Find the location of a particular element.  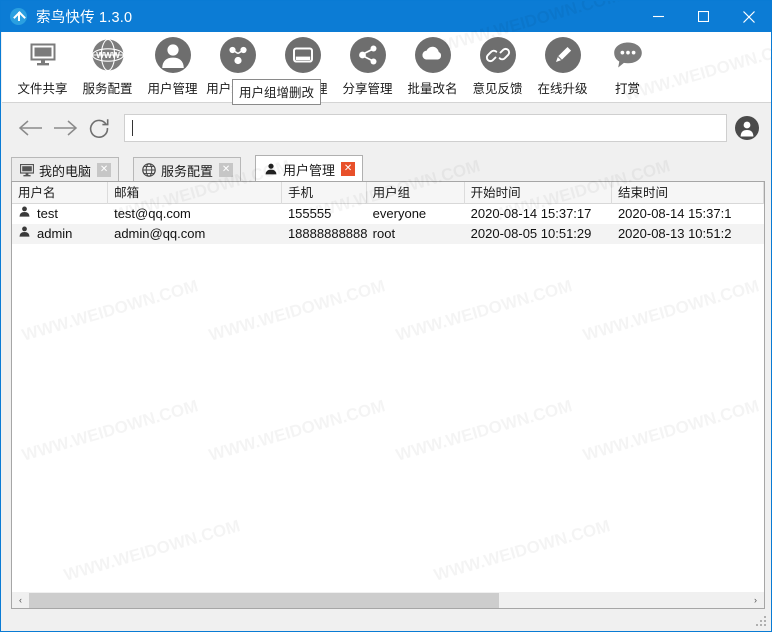

tab-bar: 我的电脑 ✕ 服务配置 ✕ 用户管理 ✕ is located at coordinates (390, 168).